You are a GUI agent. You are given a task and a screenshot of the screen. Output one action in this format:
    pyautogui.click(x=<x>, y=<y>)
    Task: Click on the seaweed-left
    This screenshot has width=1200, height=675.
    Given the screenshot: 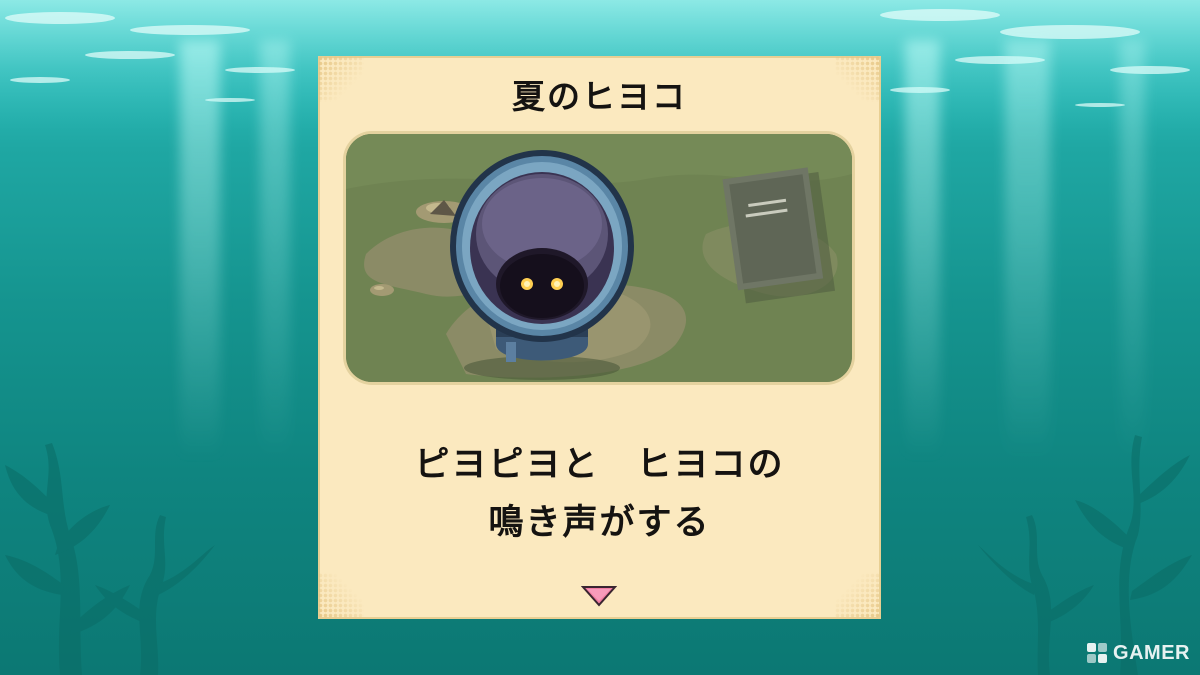 What is the action you would take?
    pyautogui.click(x=110, y=559)
    